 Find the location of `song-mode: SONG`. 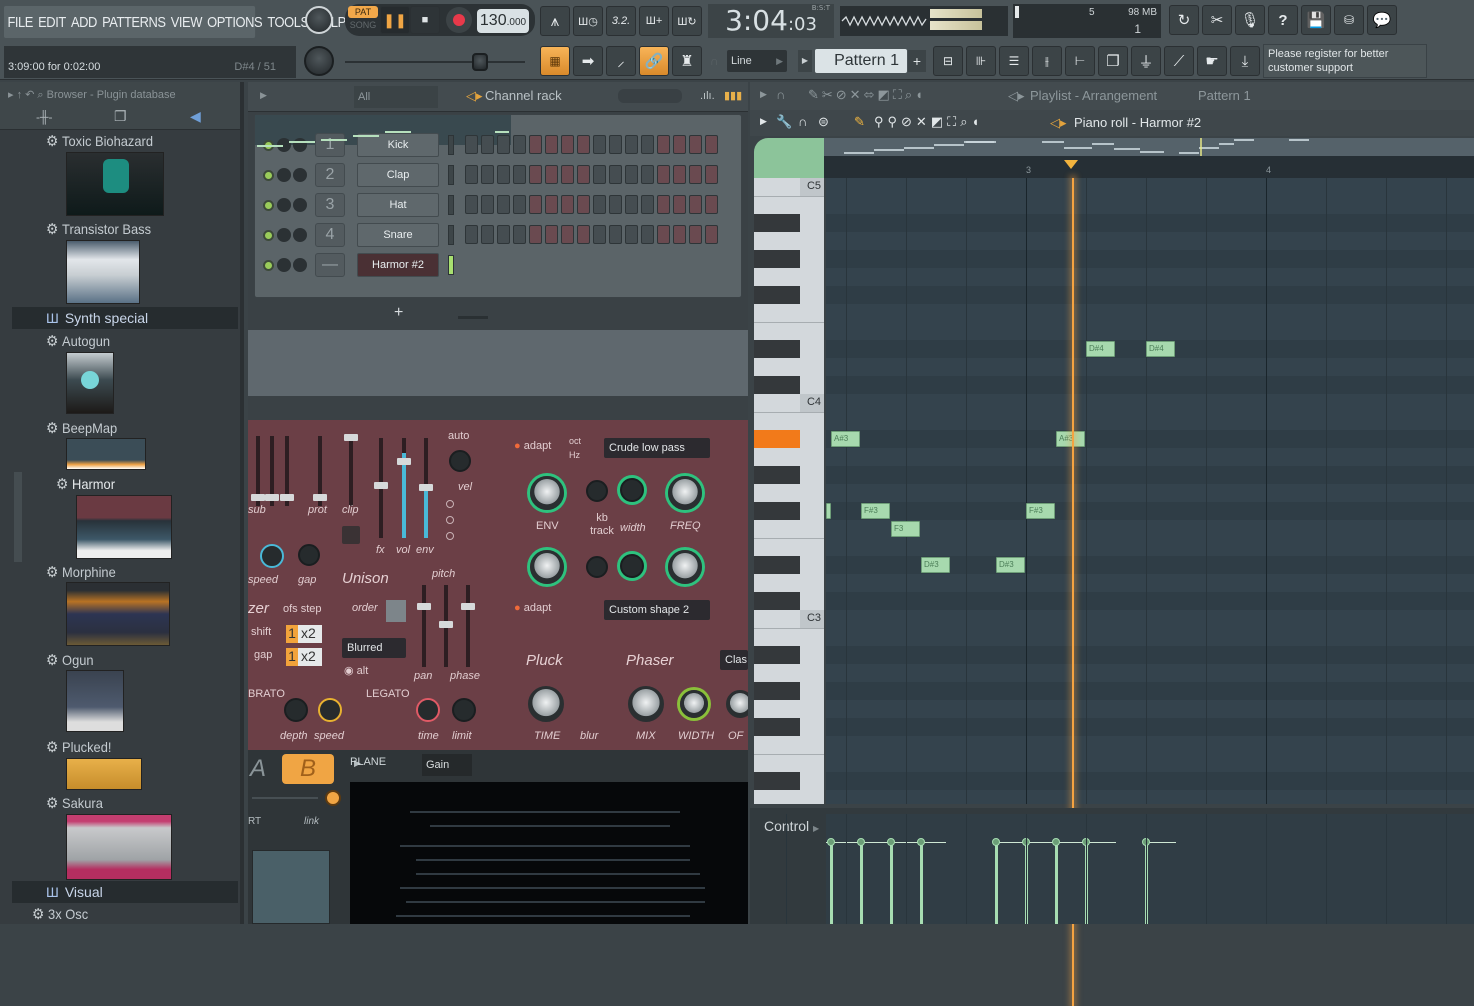

song-mode: SONG is located at coordinates (363, 25).